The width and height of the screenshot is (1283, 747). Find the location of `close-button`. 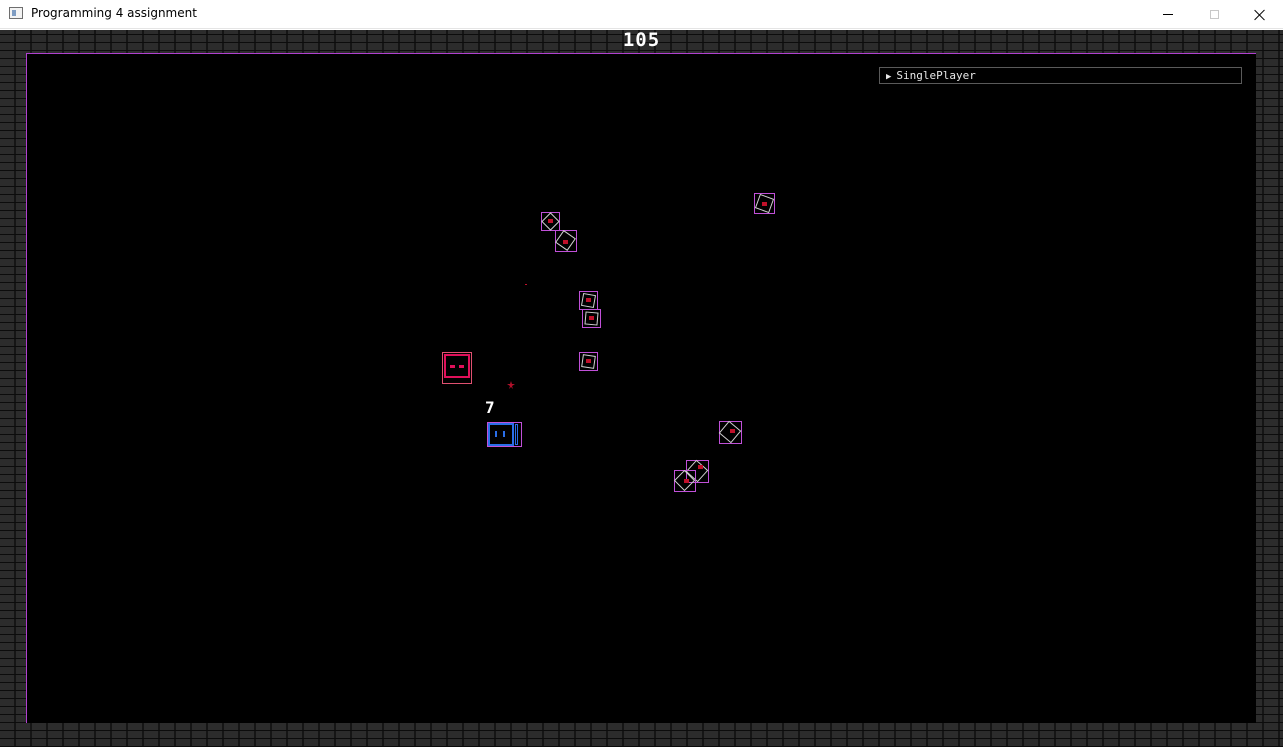

close-button is located at coordinates (1260, 14).